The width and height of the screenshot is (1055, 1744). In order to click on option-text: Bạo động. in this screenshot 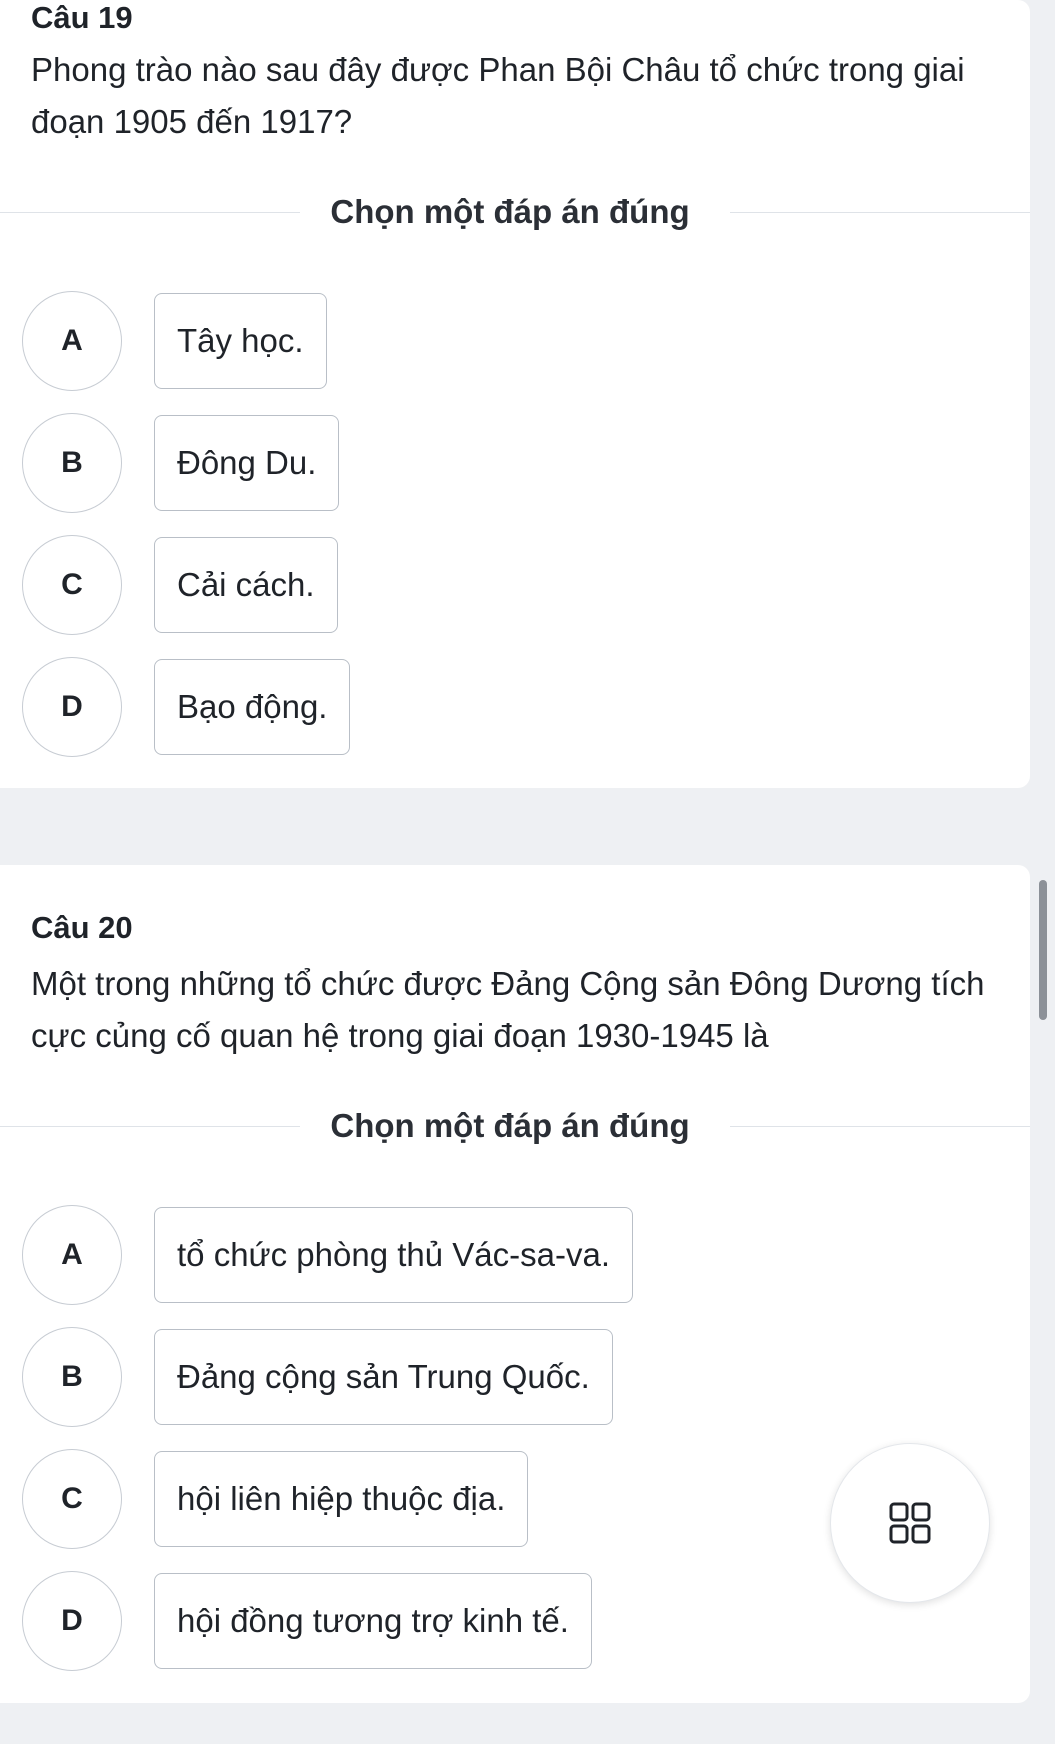, I will do `click(252, 707)`.